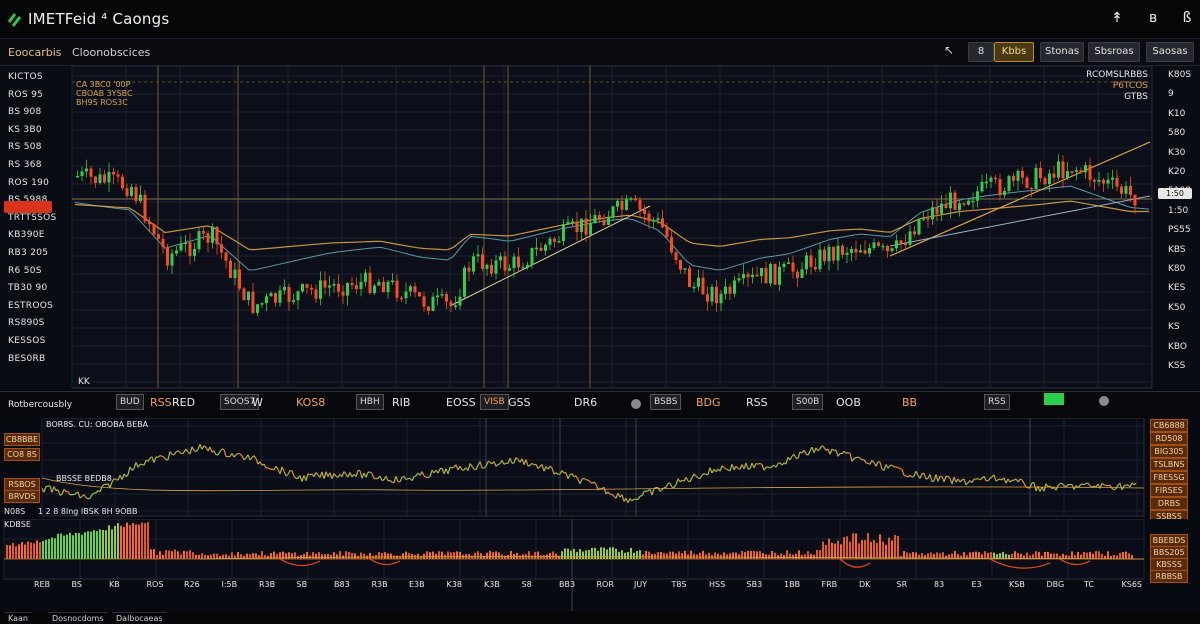  Describe the element at coordinates (1169, 576) in the screenshot. I see `histogram-right-tag: RBBSB` at that location.